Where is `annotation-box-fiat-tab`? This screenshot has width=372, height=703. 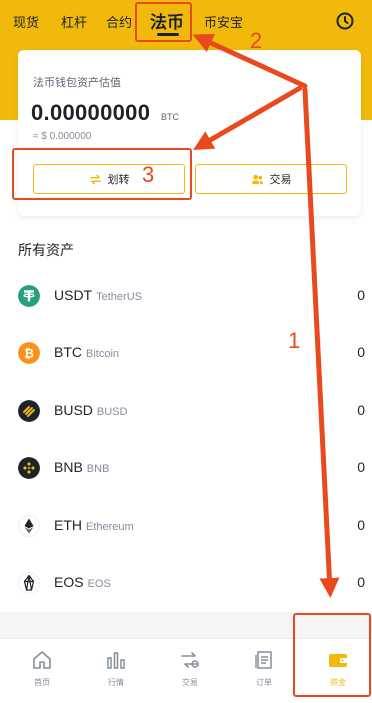 annotation-box-fiat-tab is located at coordinates (163, 22).